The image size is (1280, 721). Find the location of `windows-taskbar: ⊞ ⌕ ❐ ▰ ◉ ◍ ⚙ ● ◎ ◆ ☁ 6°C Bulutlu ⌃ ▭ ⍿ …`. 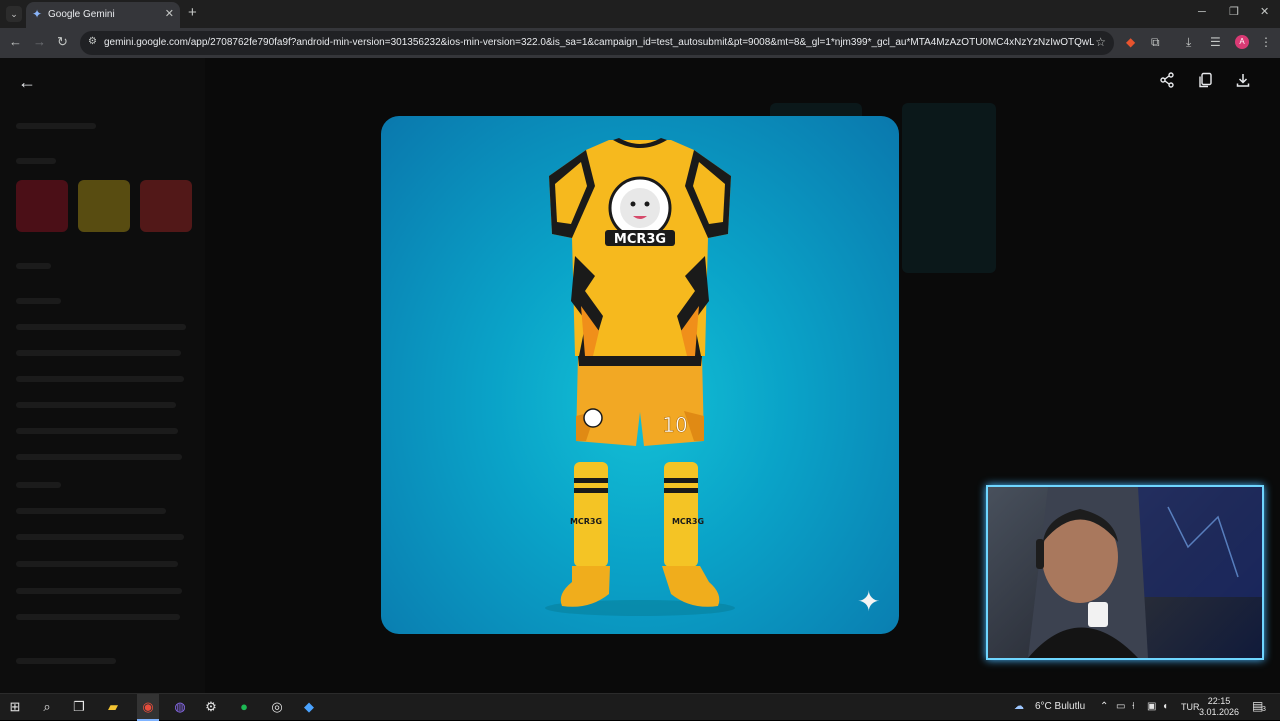

windows-taskbar: ⊞ ⌕ ❐ ▰ ◉ ◍ ⚙ ● ◎ ◆ ☁ 6°C Bulutlu ⌃ ▭ ⍿ … is located at coordinates (640, 707).